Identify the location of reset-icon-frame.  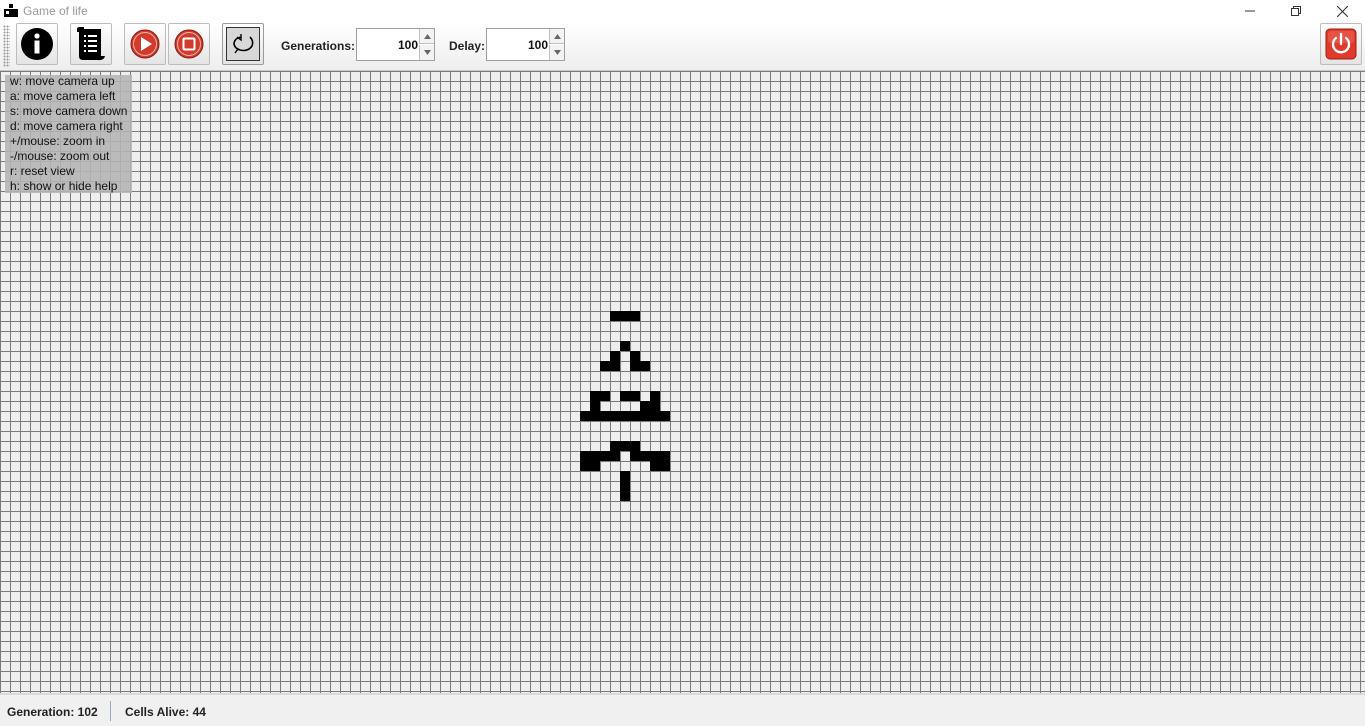
(243, 44).